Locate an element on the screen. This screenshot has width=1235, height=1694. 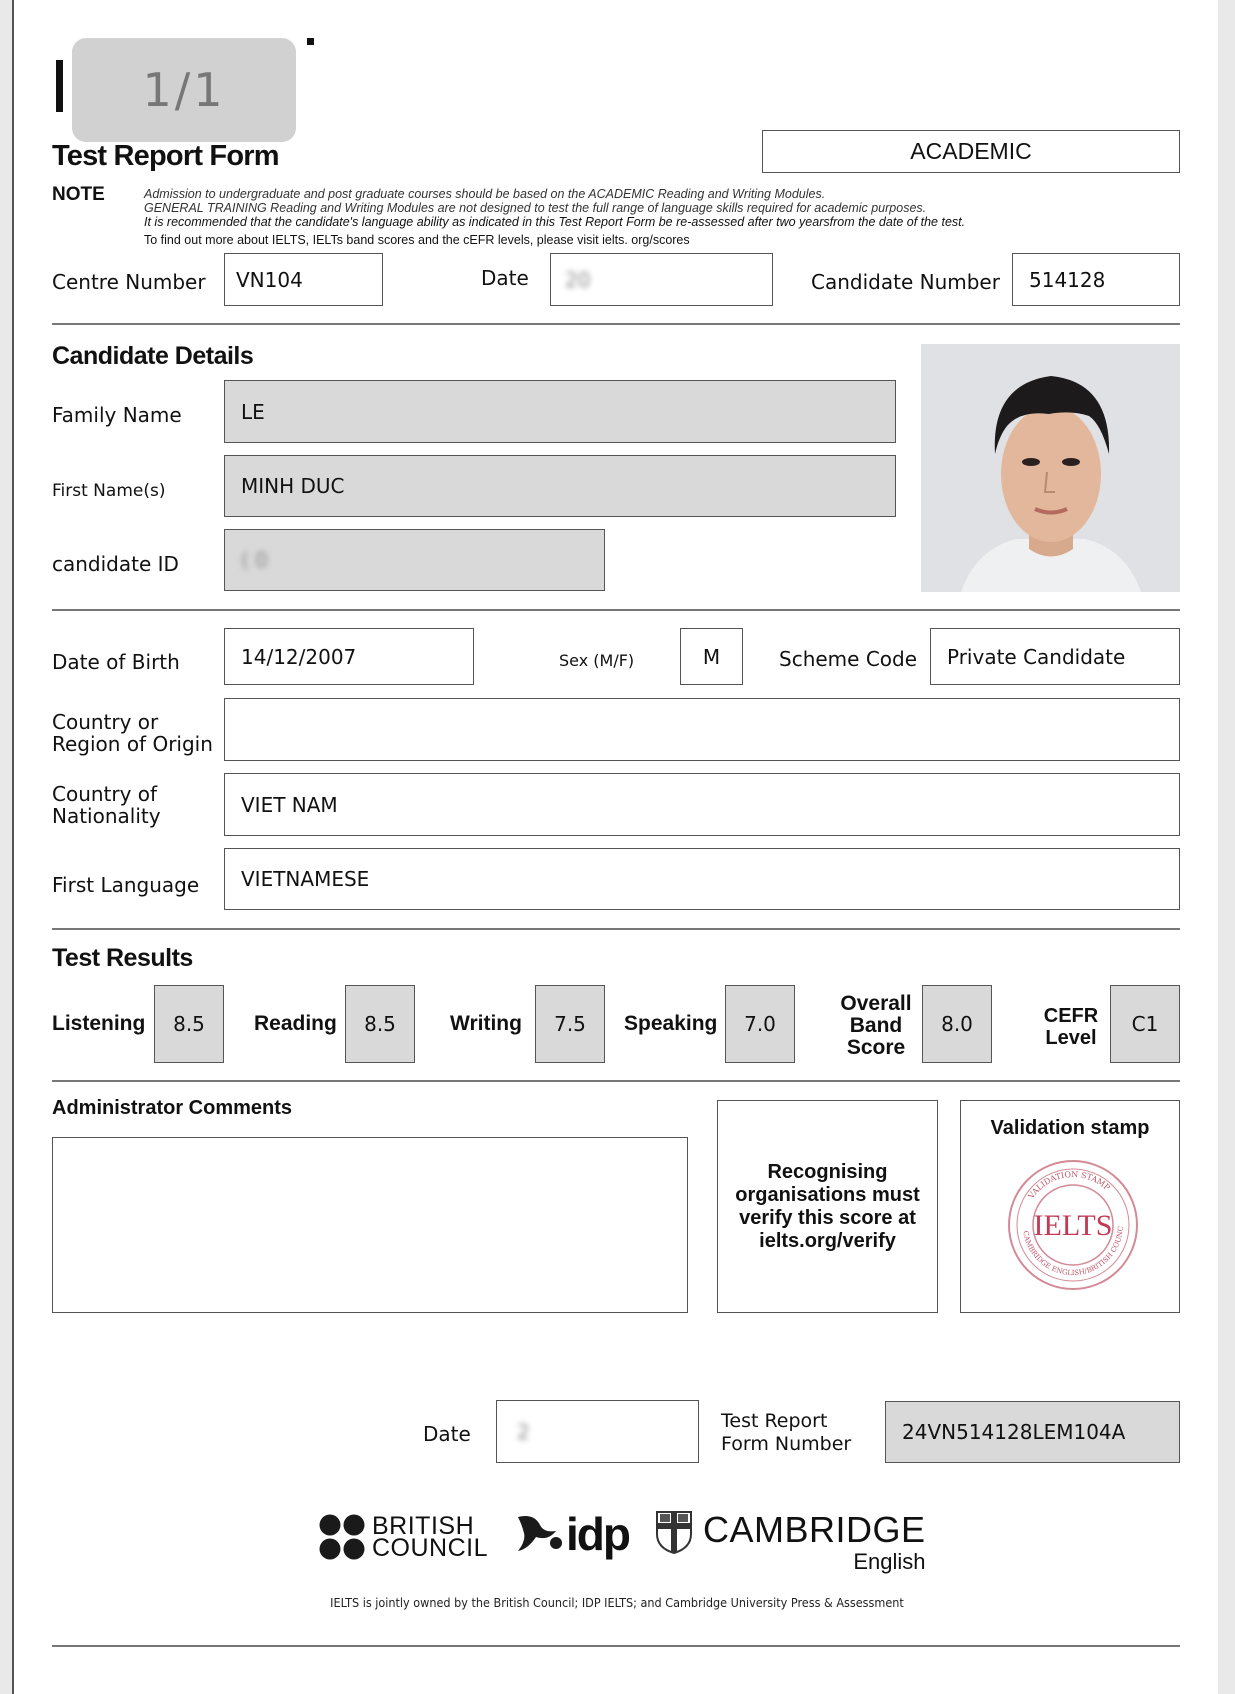
portrait-image is located at coordinates (1050, 468).